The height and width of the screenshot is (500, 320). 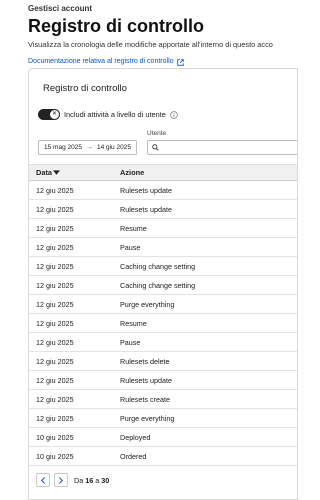 I want to click on table-row: 10 giu 2025 Deployed, so click(x=163, y=437).